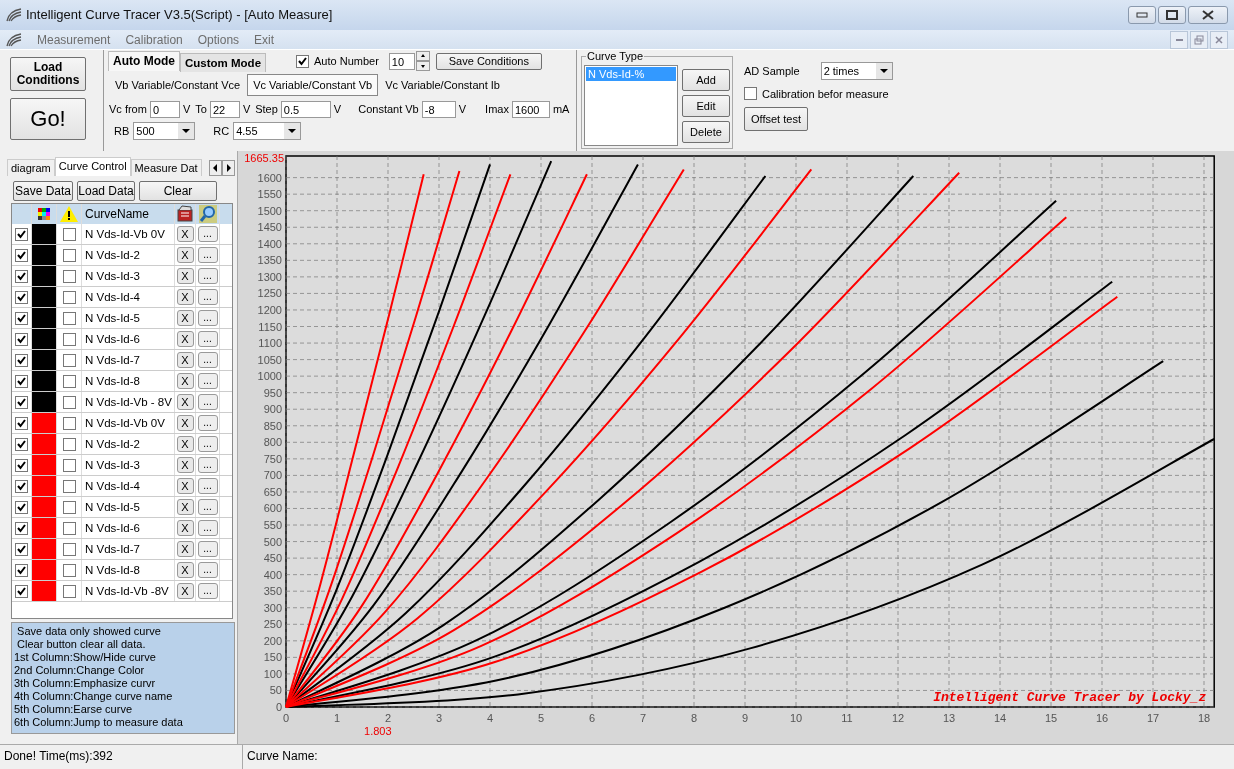 The height and width of the screenshot is (769, 1234). What do you see at coordinates (305, 109) in the screenshot?
I see `input-field: 0.5` at bounding box center [305, 109].